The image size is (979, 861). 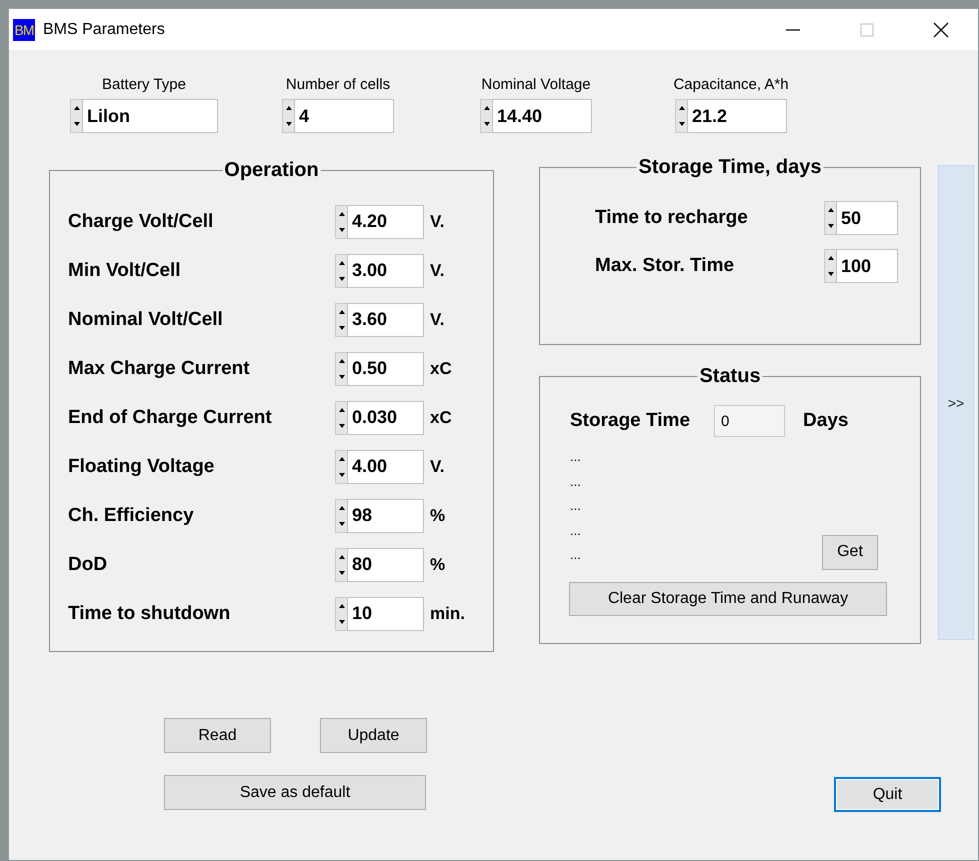 I want to click on window-title: BMS Parameters, so click(x=104, y=29).